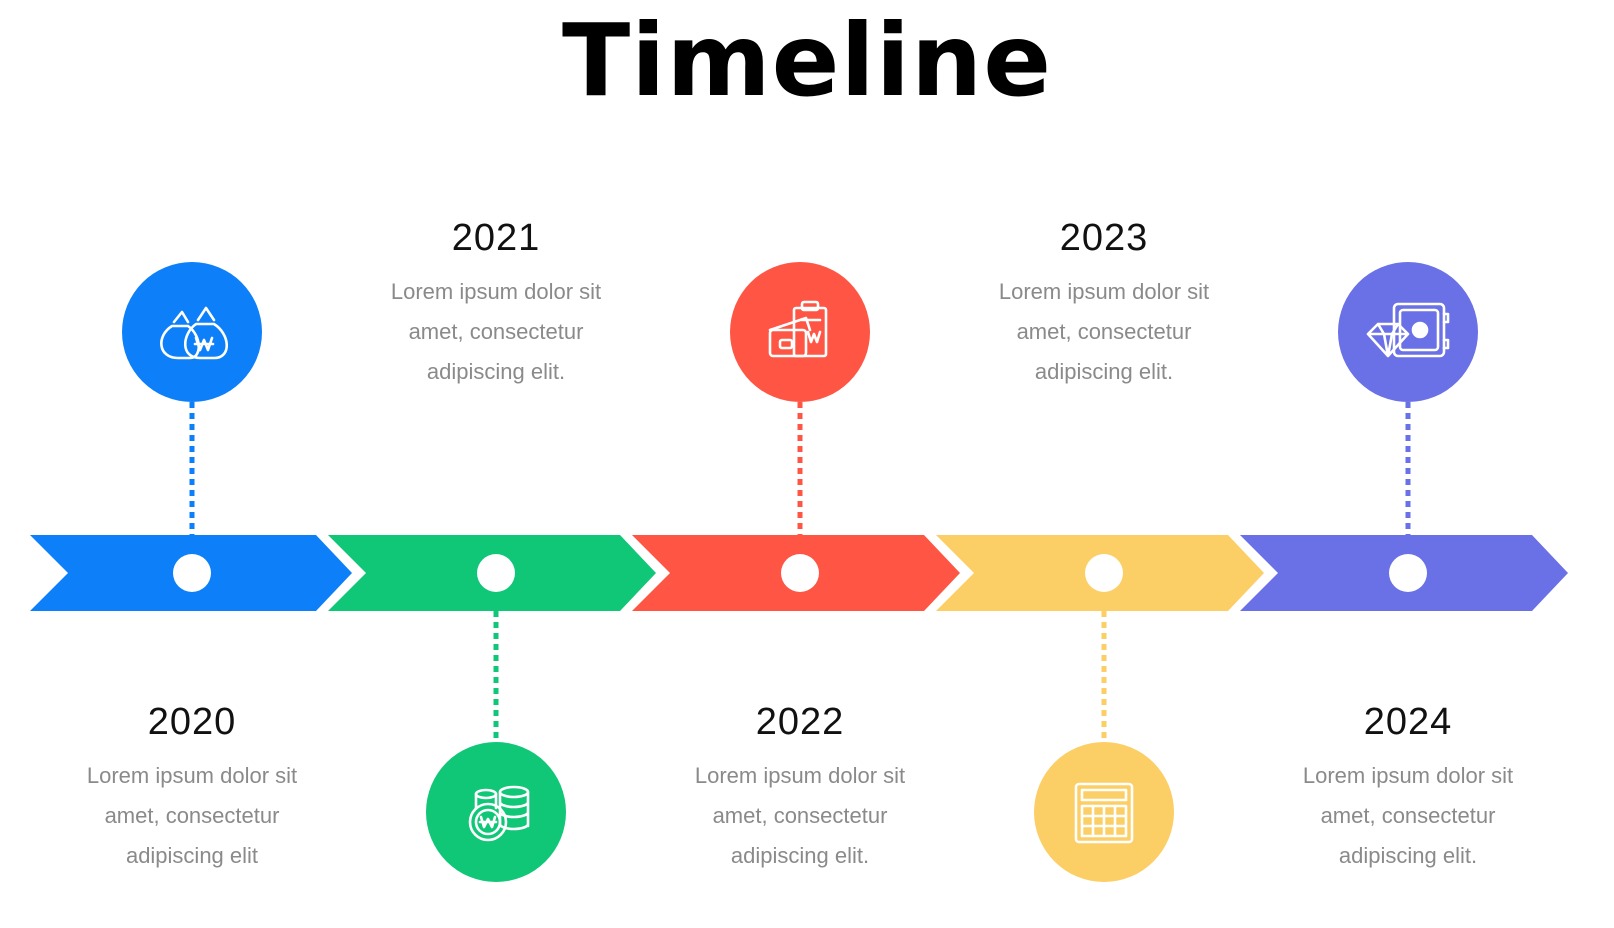 This screenshot has width=1614, height=928. What do you see at coordinates (496, 573) in the screenshot?
I see `timeline-dot-2021` at bounding box center [496, 573].